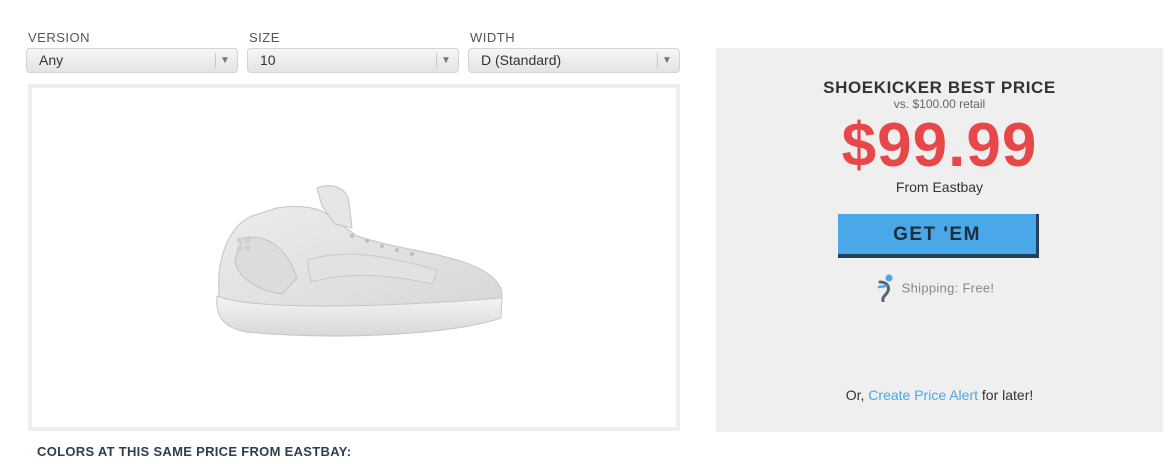  I want to click on alert-suffix: for later!, so click(1007, 395).